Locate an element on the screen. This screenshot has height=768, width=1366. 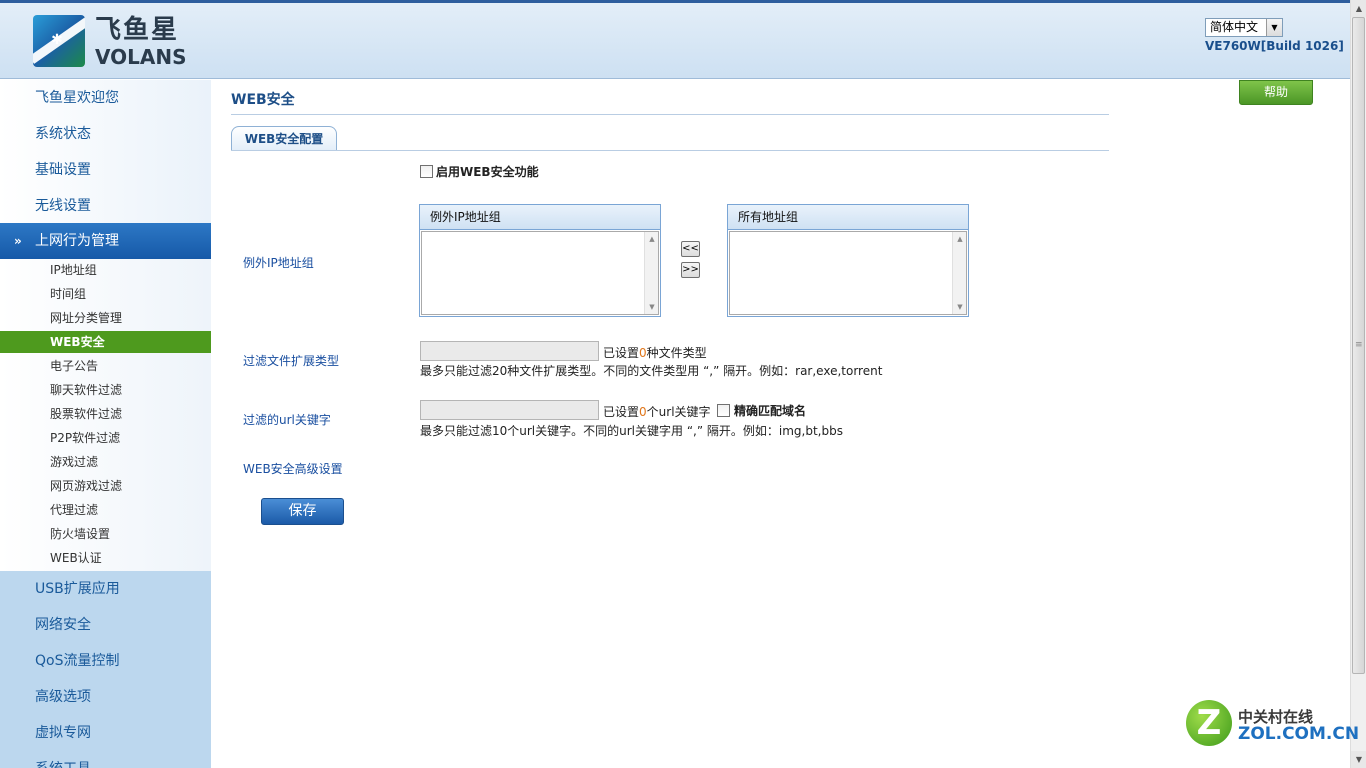
url-keyword-count-value: 0 is located at coordinates (643, 412).